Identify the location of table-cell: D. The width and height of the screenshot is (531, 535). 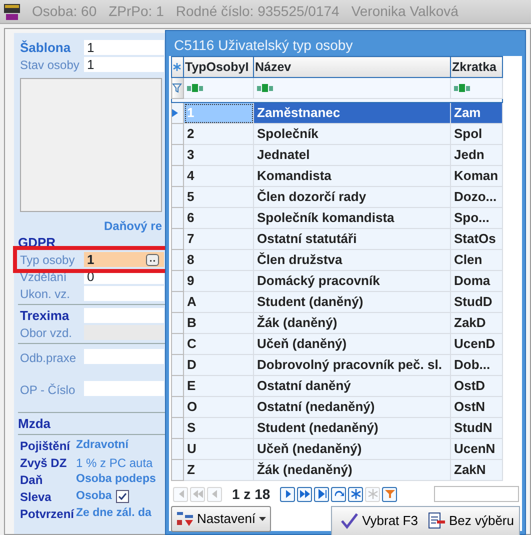
(219, 365).